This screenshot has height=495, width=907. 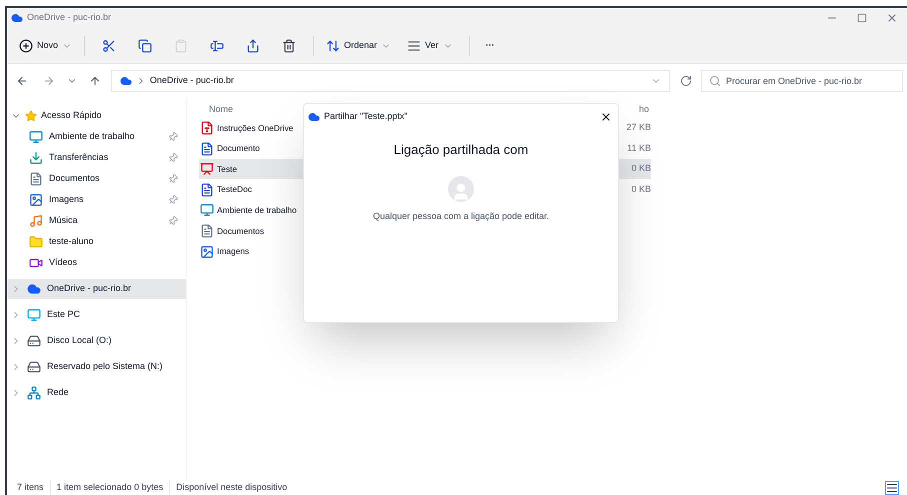 What do you see at coordinates (390, 81) in the screenshot?
I see `address-bar: OneDrive - puc-rio.br` at bounding box center [390, 81].